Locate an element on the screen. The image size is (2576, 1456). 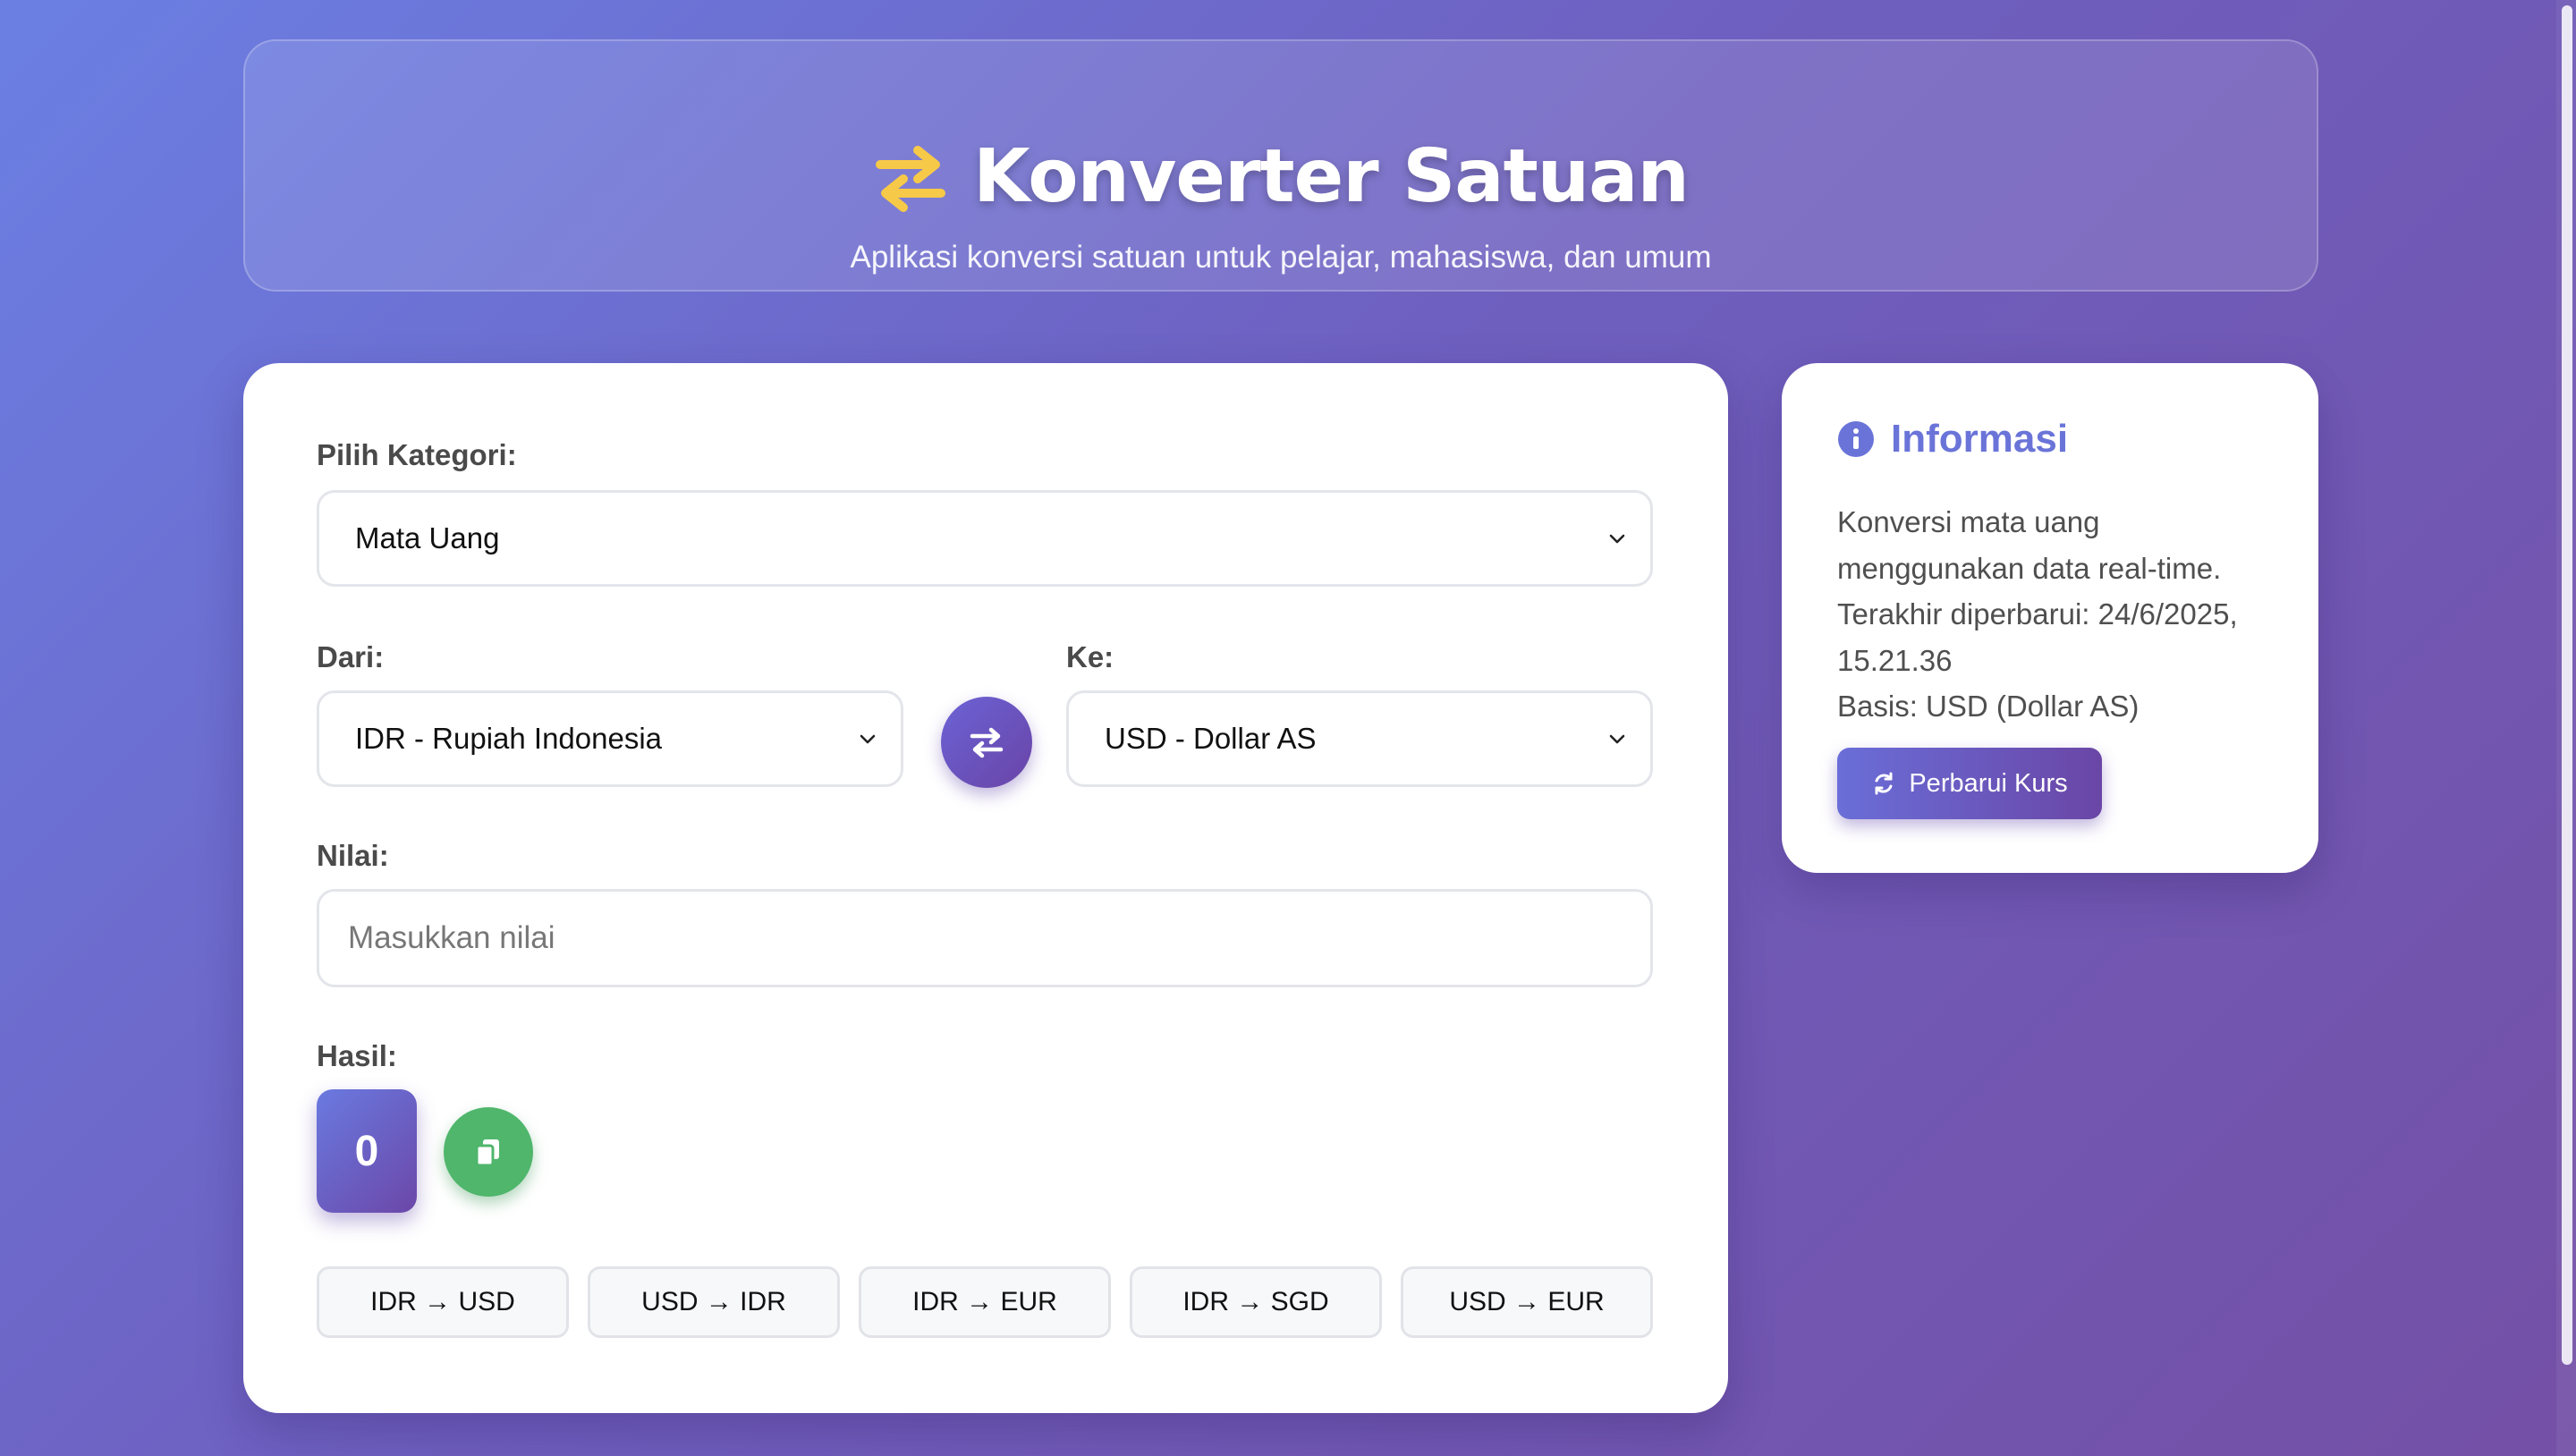
copy-icon is located at coordinates (487, 1153).